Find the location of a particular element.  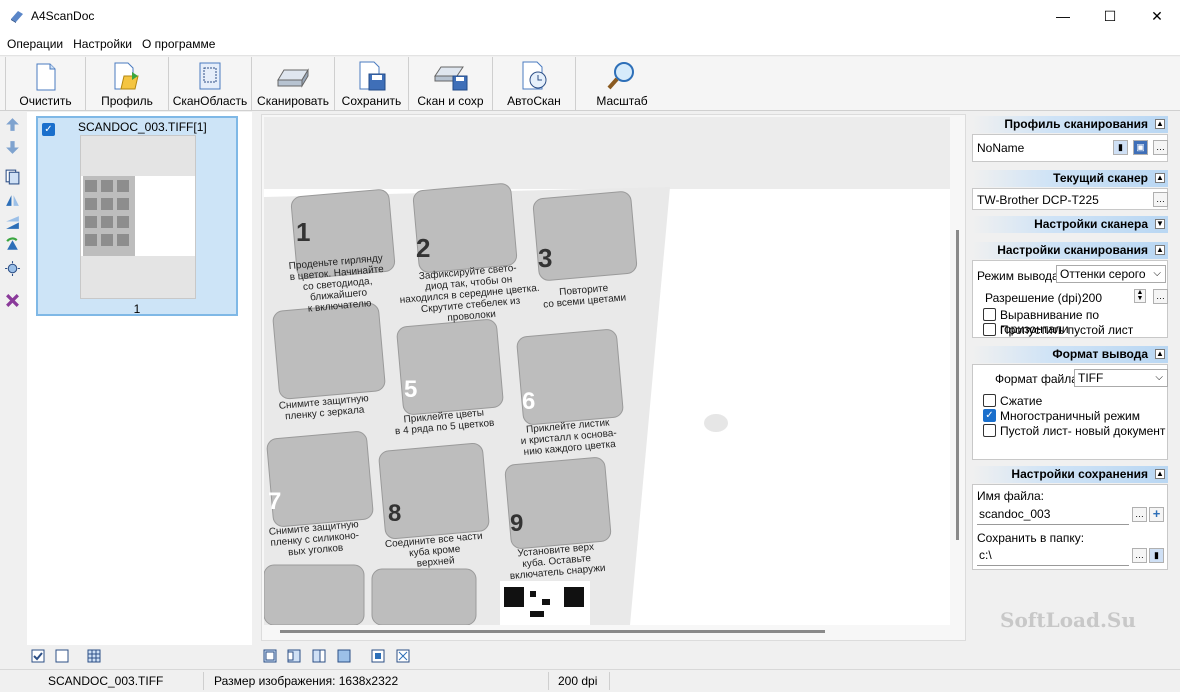

save-profile-icon: ▣ is located at coordinates (1140, 147).